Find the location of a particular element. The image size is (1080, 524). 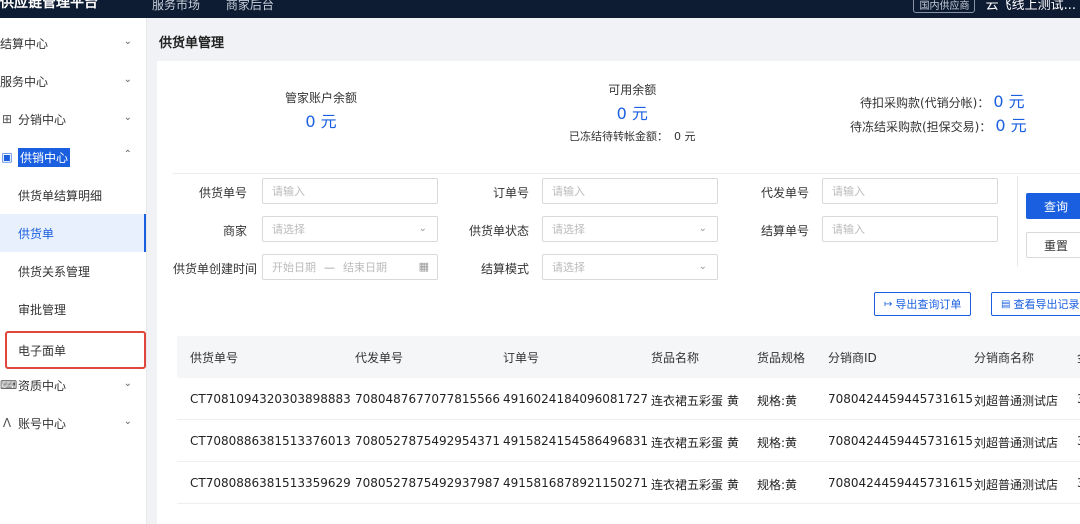

supply-no-label: 供货单号 is located at coordinates (222, 193).